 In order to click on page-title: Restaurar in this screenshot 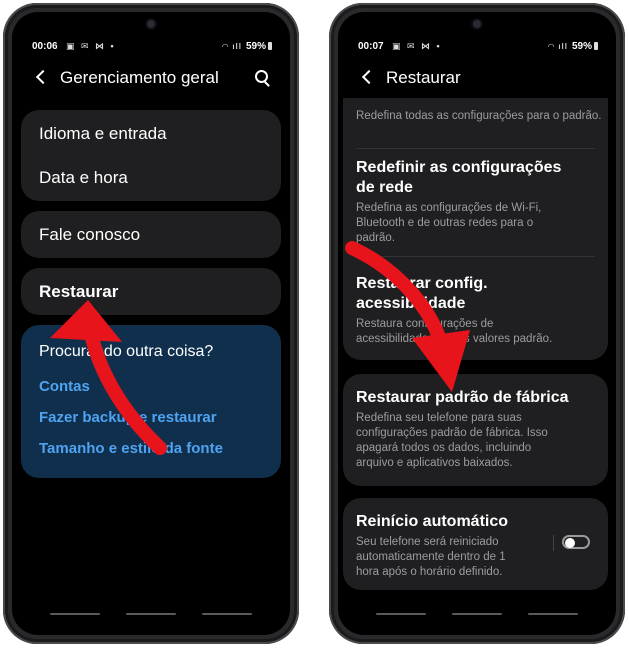, I will do `click(423, 77)`.